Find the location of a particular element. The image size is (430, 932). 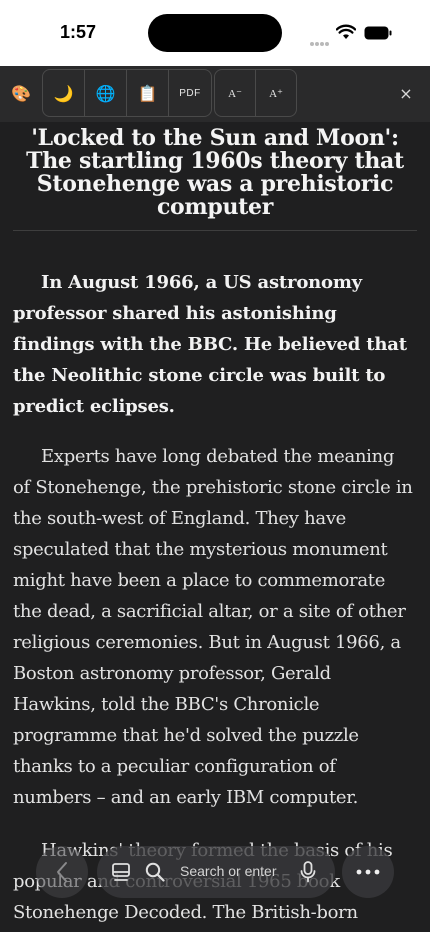

close-icon: × is located at coordinates (406, 93).